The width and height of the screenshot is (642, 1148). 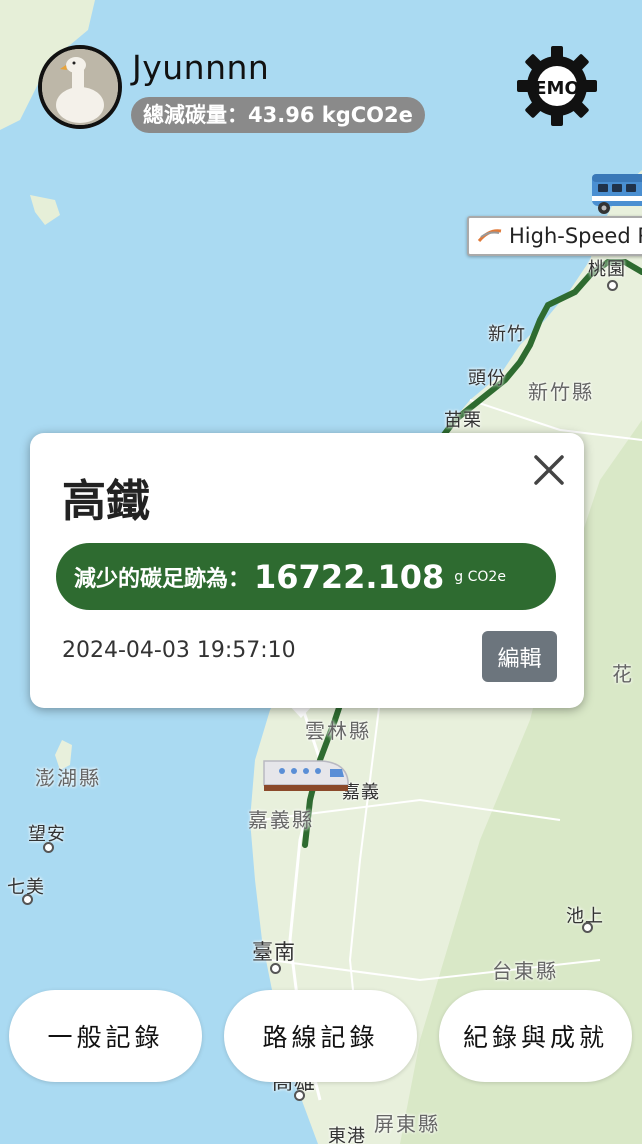 I want to click on map-label-miaoli: 苗栗, so click(x=463, y=420).